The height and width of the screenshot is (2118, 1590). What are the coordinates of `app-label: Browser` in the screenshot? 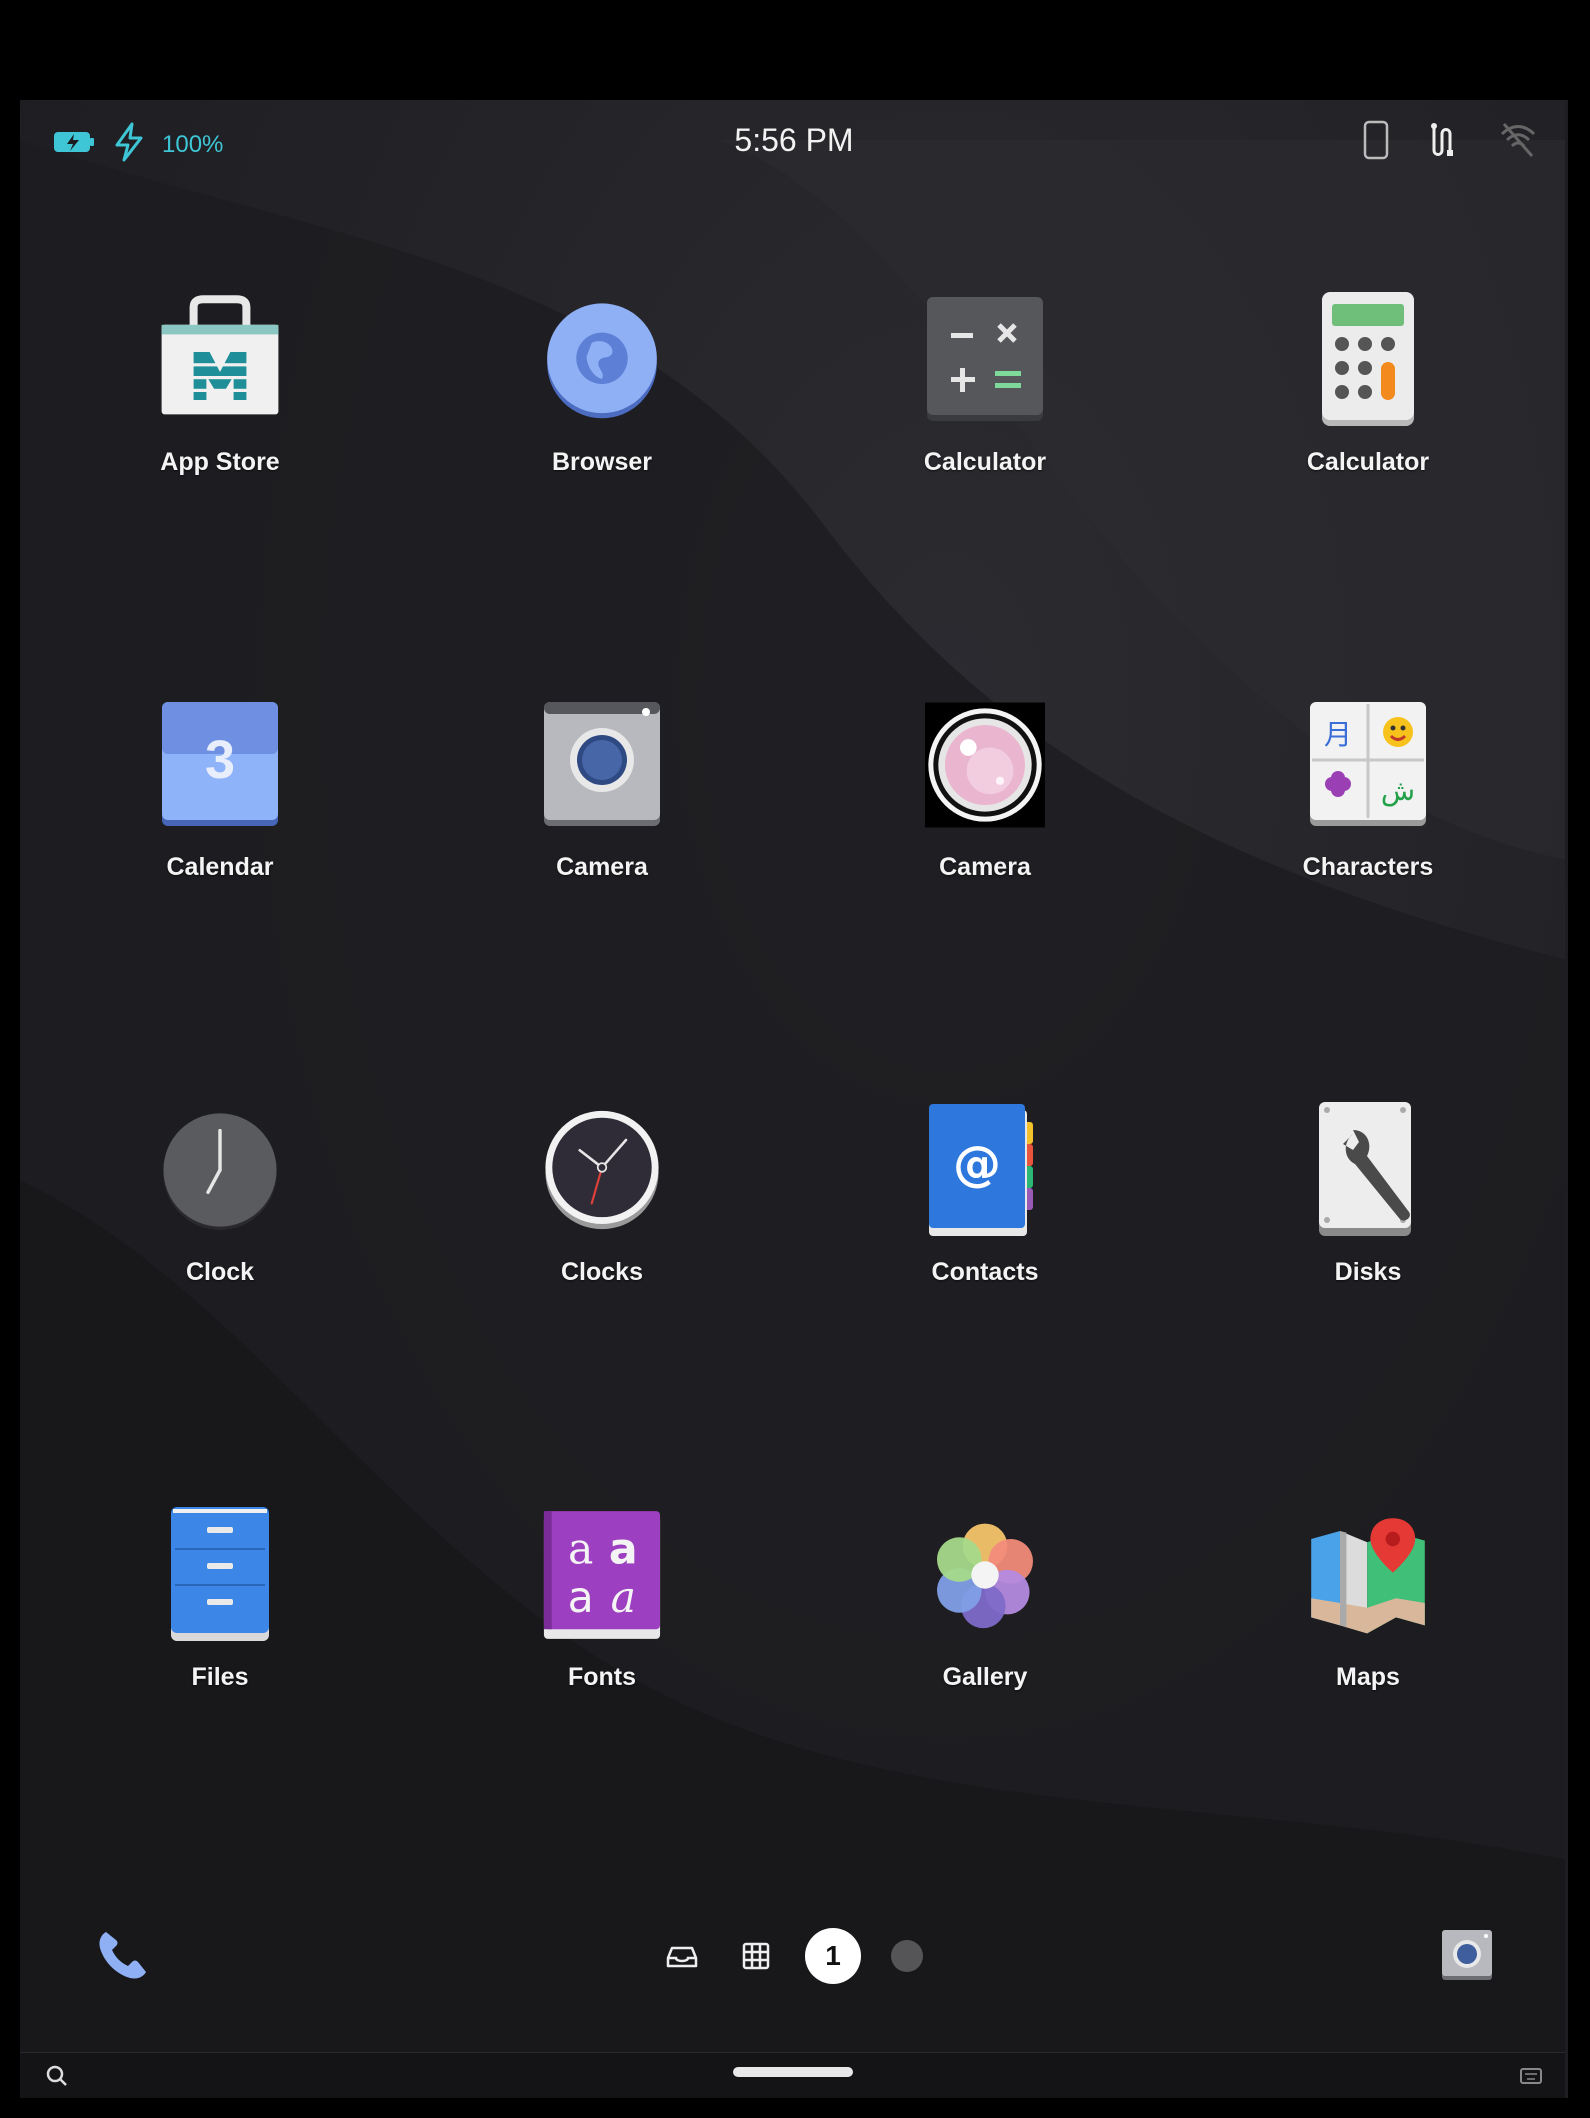 It's located at (602, 462).